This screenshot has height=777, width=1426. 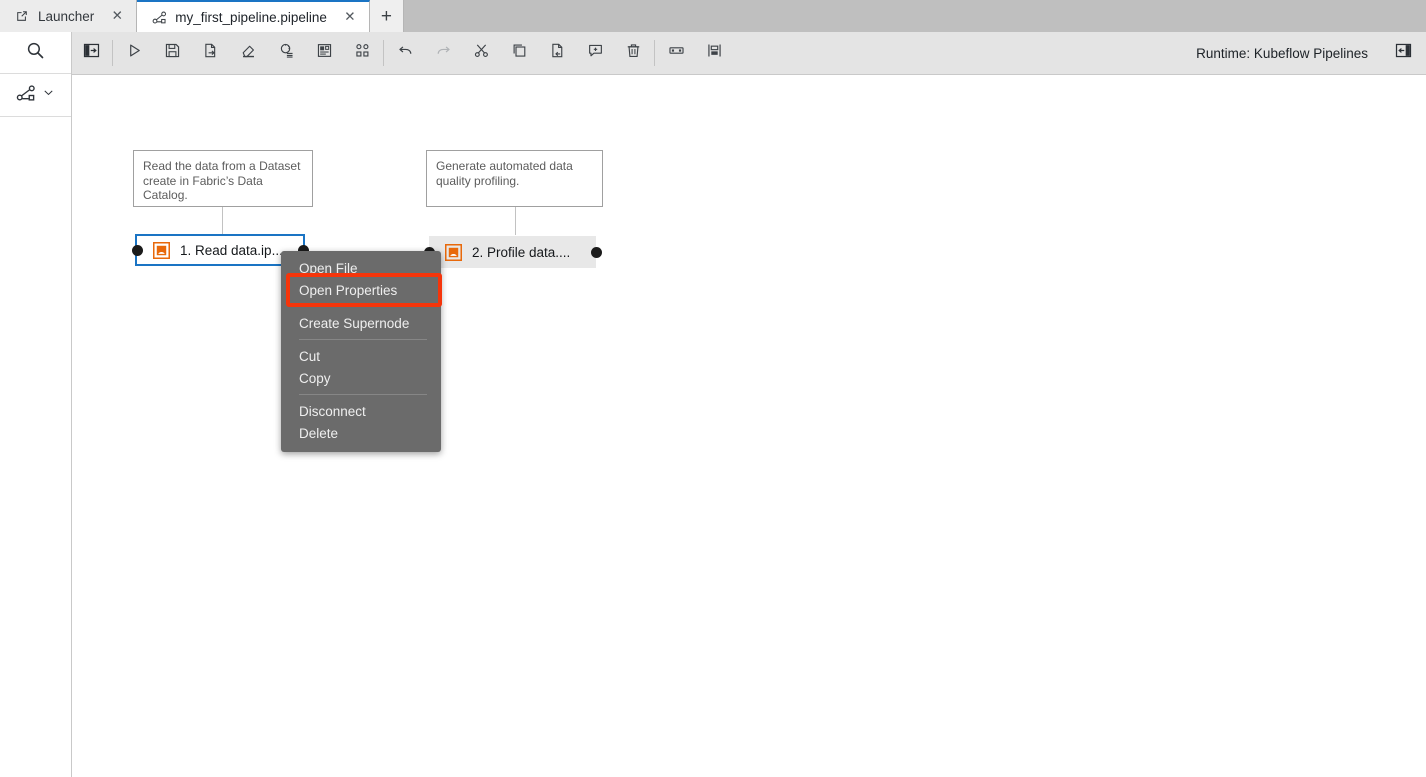 I want to click on clear-pipeline-button, so click(x=248, y=53).